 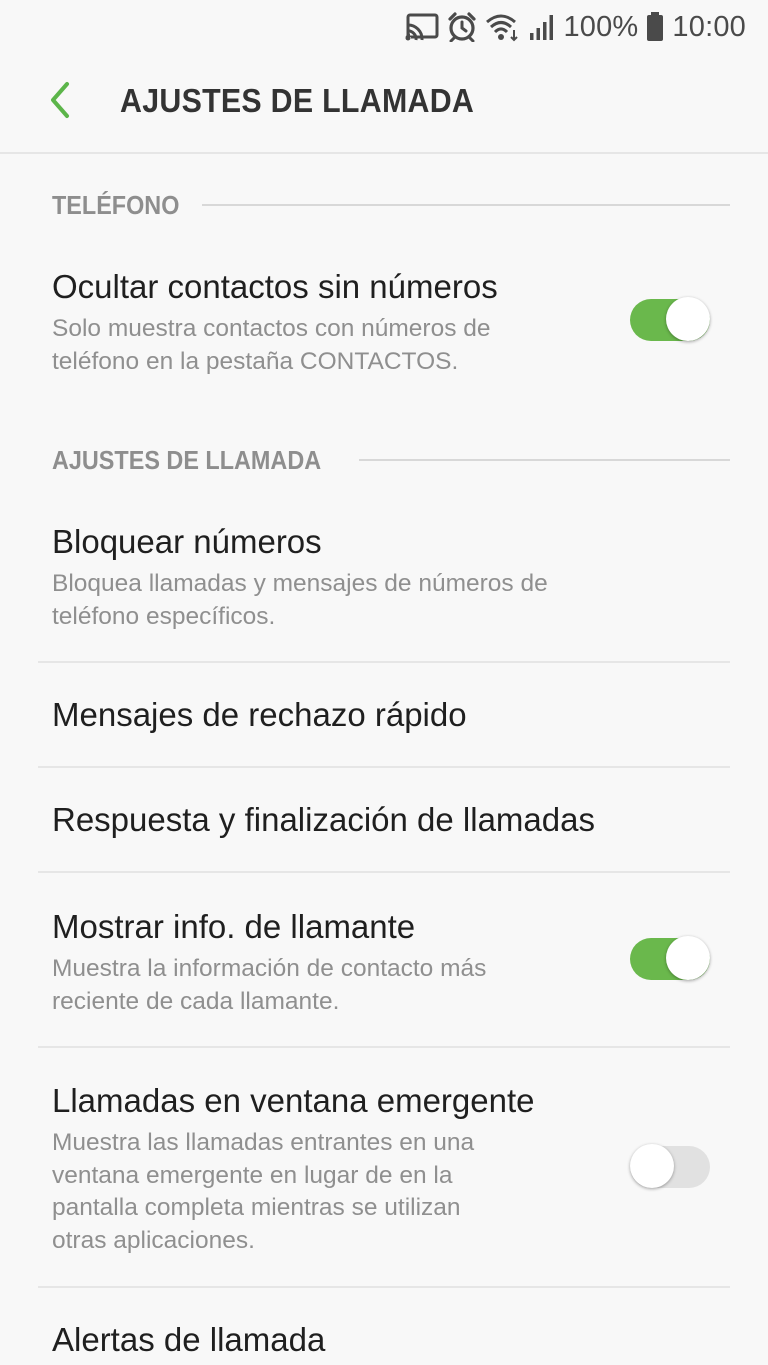 I want to click on hide-contacts-toggle, so click(x=671, y=321).